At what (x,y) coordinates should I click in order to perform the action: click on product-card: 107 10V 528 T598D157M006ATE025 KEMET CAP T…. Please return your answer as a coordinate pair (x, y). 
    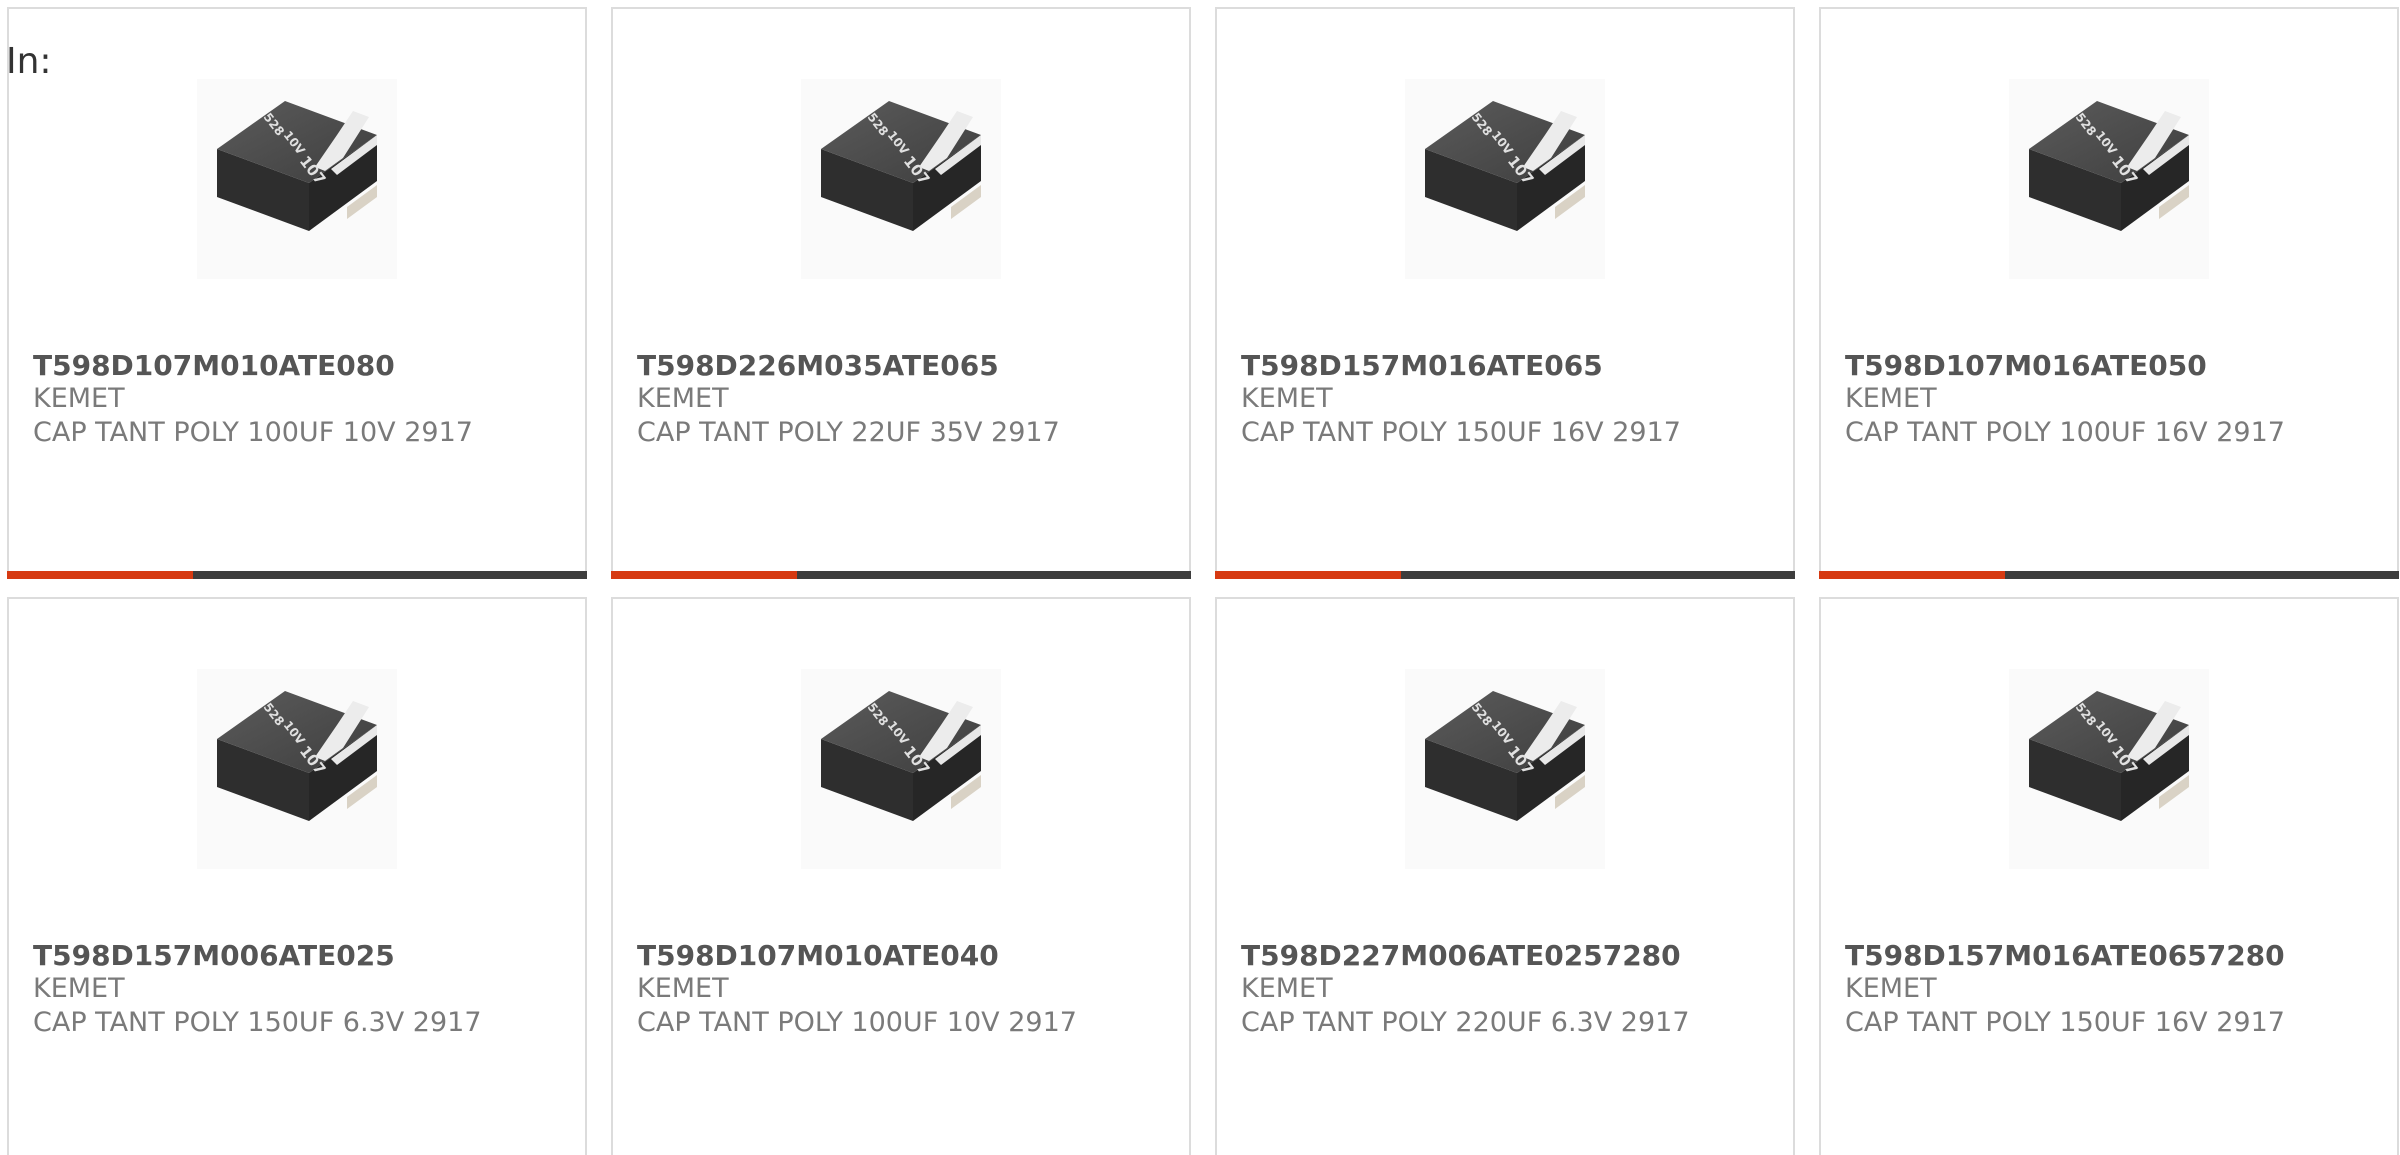
    Looking at the image, I should click on (297, 876).